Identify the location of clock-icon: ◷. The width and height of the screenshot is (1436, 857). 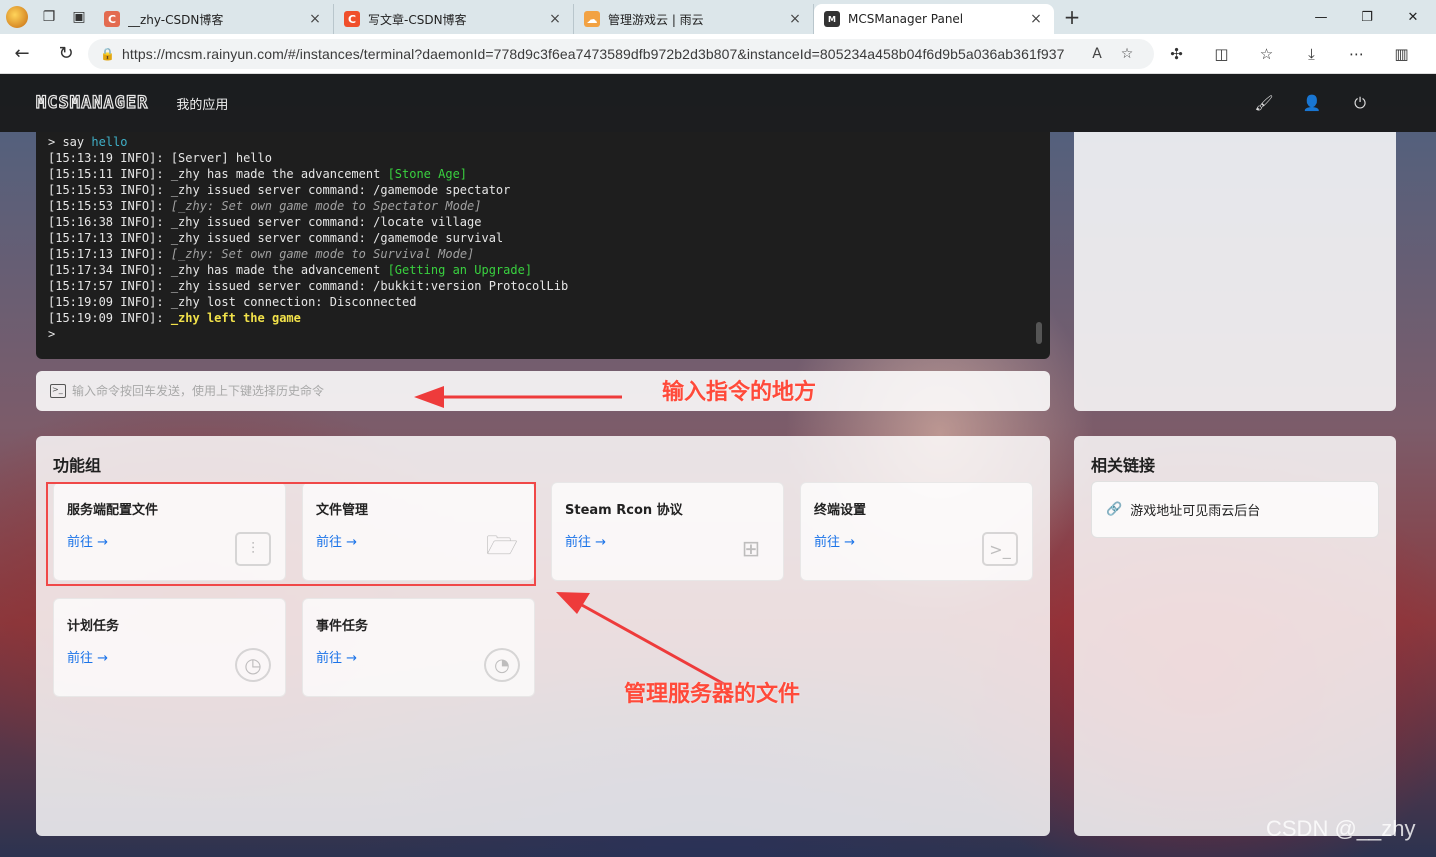
(253, 665).